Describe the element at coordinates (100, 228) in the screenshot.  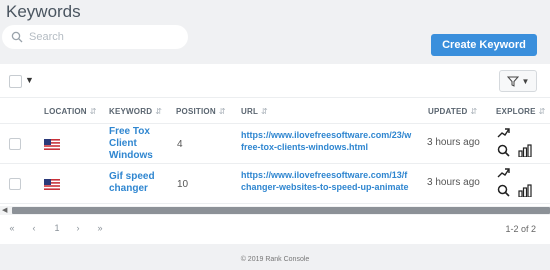
I see `last-page-button: »` at that location.